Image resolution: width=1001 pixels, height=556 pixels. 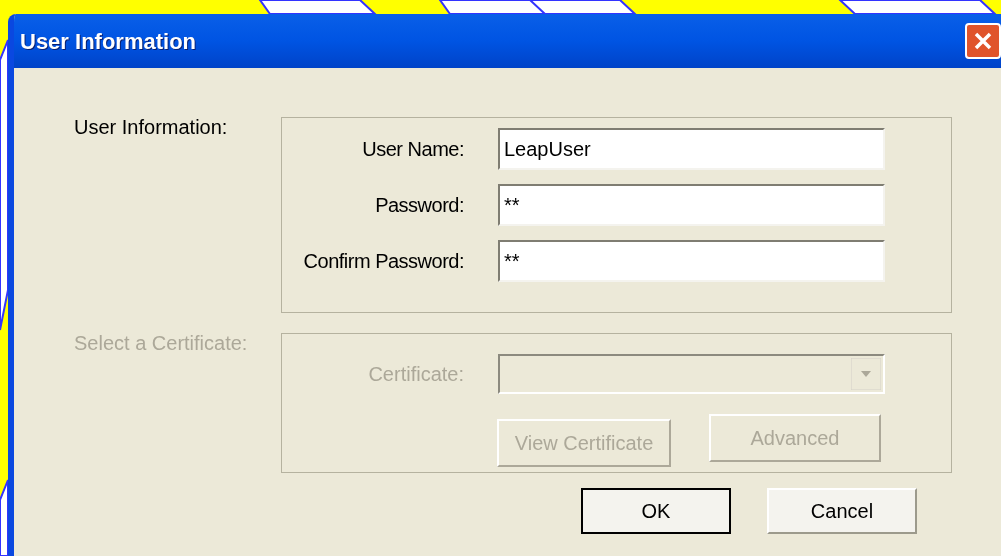 What do you see at coordinates (842, 511) in the screenshot?
I see `dialog-button: Cancel` at bounding box center [842, 511].